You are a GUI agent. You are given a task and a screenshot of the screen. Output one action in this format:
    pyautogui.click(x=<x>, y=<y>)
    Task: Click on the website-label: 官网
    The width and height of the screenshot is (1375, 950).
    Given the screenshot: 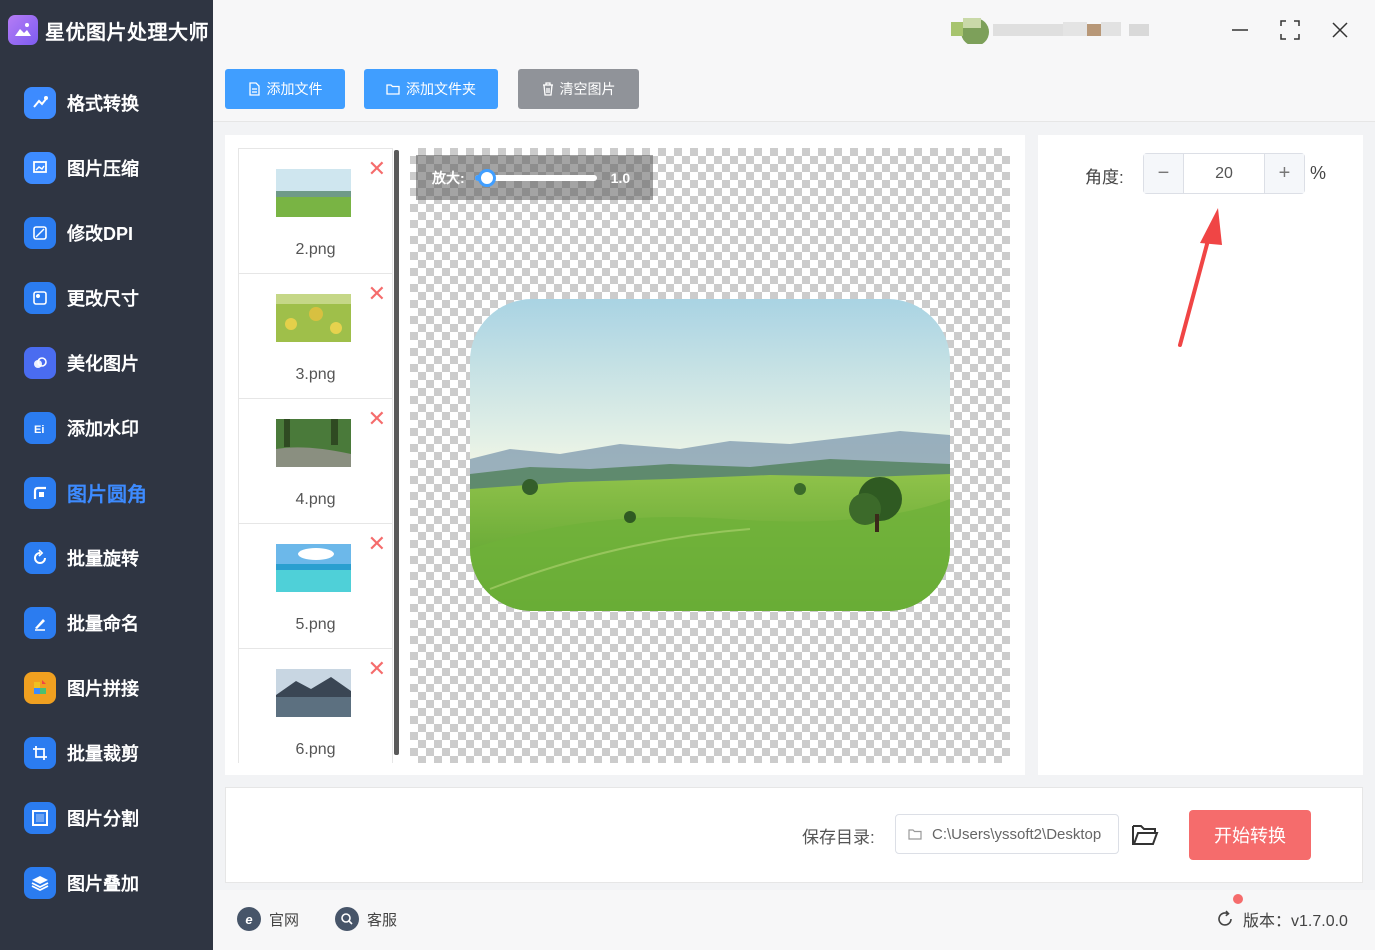 What is the action you would take?
    pyautogui.click(x=284, y=920)
    